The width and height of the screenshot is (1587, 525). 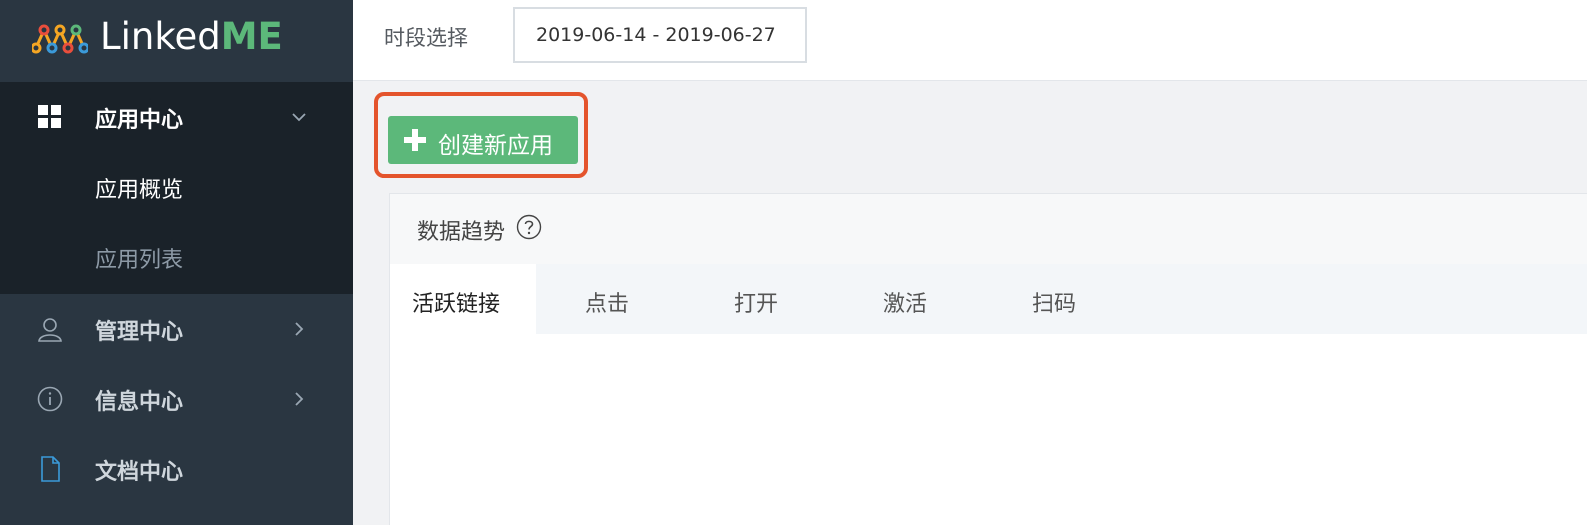 I want to click on info-icon, so click(x=50, y=399).